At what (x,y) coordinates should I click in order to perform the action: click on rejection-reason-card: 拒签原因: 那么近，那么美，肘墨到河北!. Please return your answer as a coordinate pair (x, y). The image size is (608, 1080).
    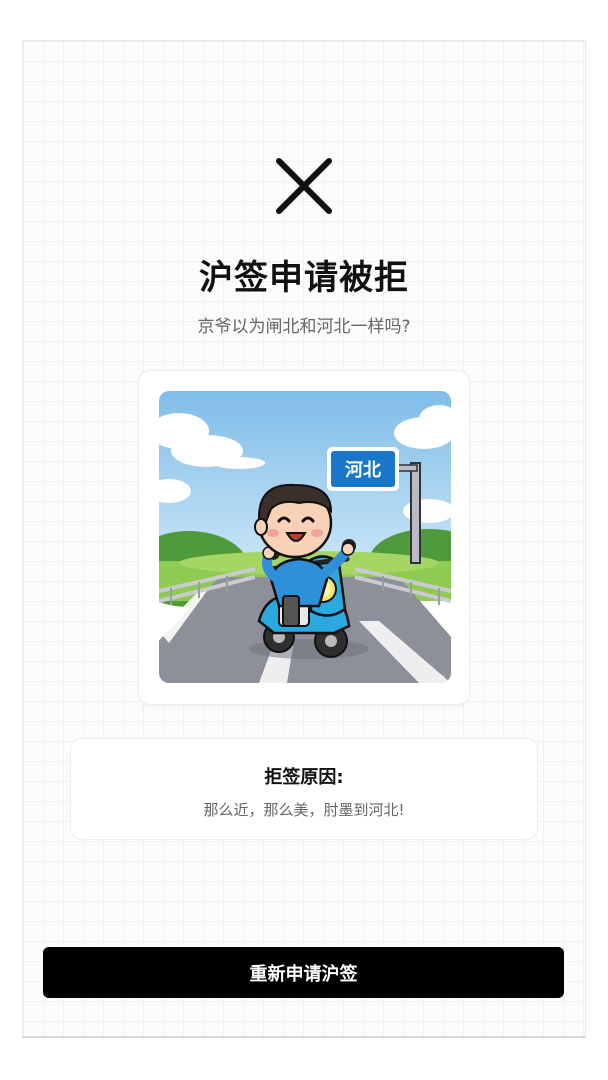
    Looking at the image, I should click on (304, 789).